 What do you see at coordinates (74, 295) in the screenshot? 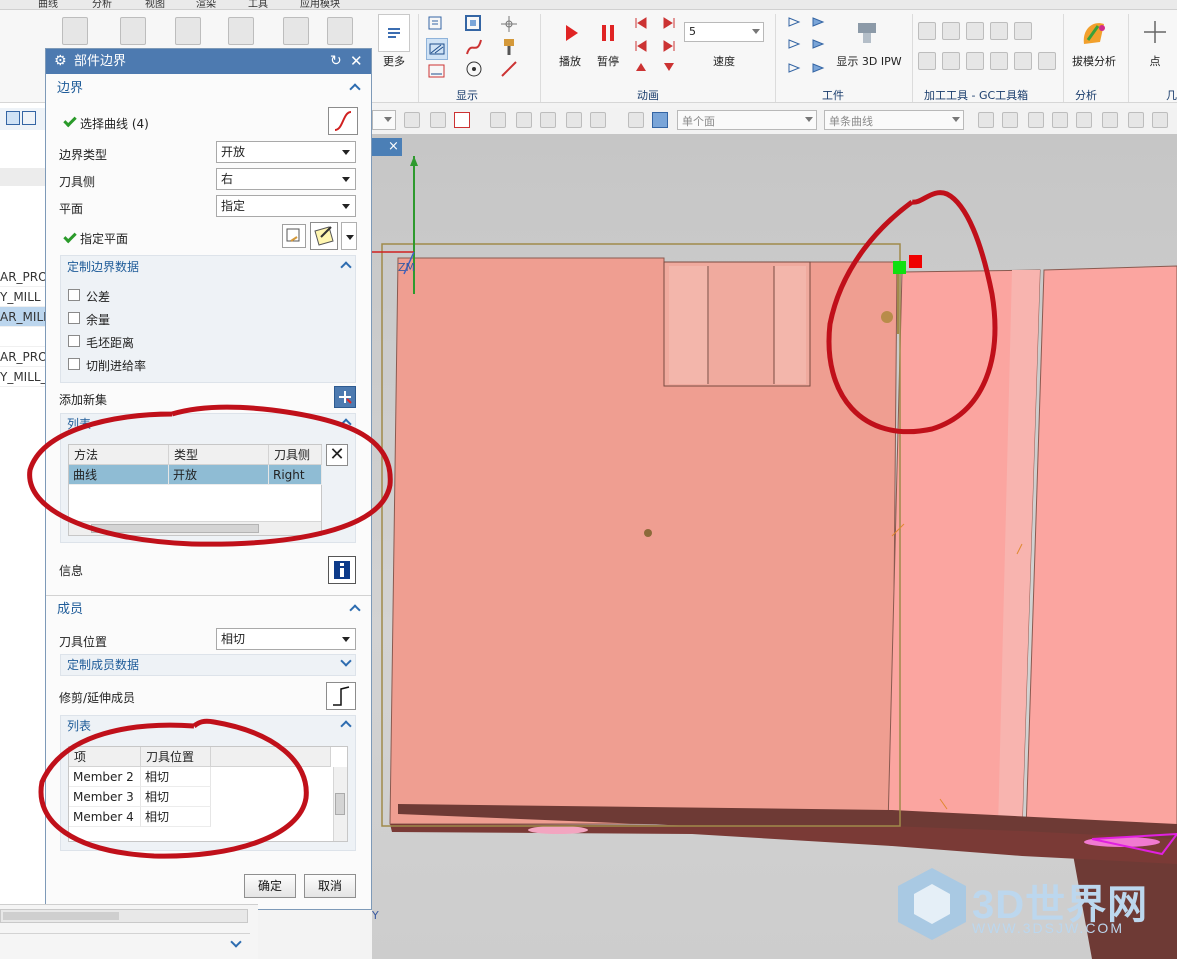
I see `tolerance-checkbox` at bounding box center [74, 295].